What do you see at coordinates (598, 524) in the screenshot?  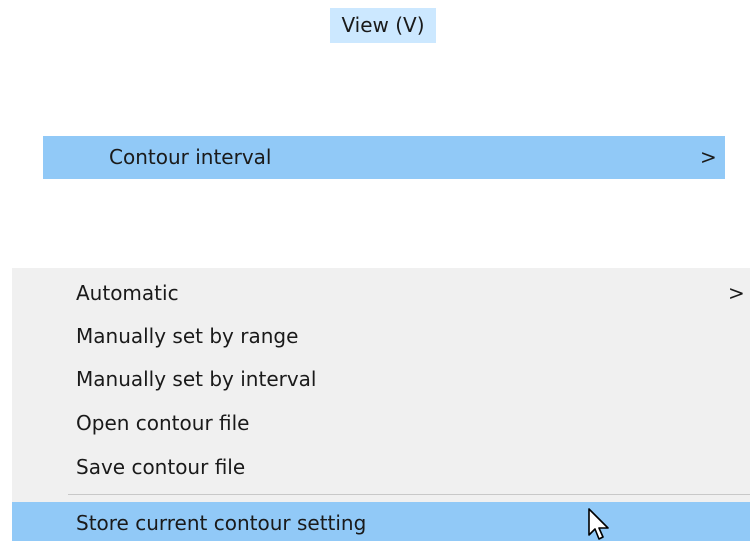 I see `mouse-pointer-icon` at bounding box center [598, 524].